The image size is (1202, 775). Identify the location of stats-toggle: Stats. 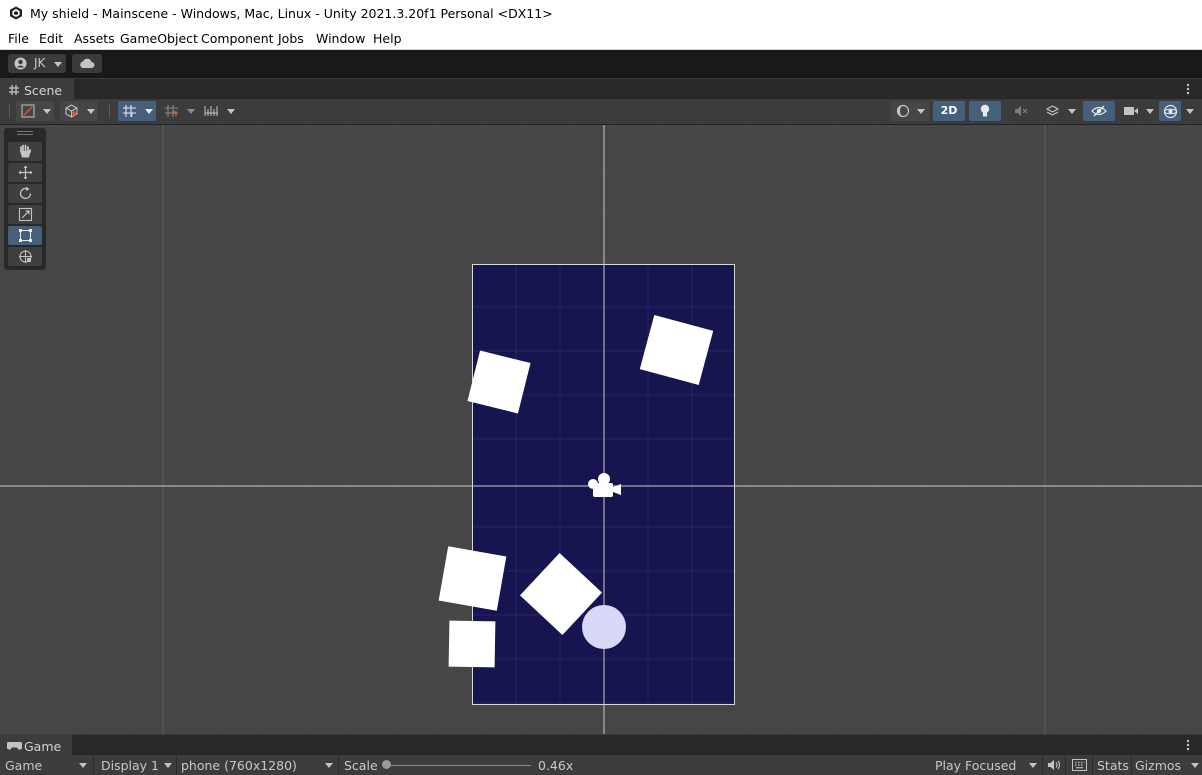
(1112, 765).